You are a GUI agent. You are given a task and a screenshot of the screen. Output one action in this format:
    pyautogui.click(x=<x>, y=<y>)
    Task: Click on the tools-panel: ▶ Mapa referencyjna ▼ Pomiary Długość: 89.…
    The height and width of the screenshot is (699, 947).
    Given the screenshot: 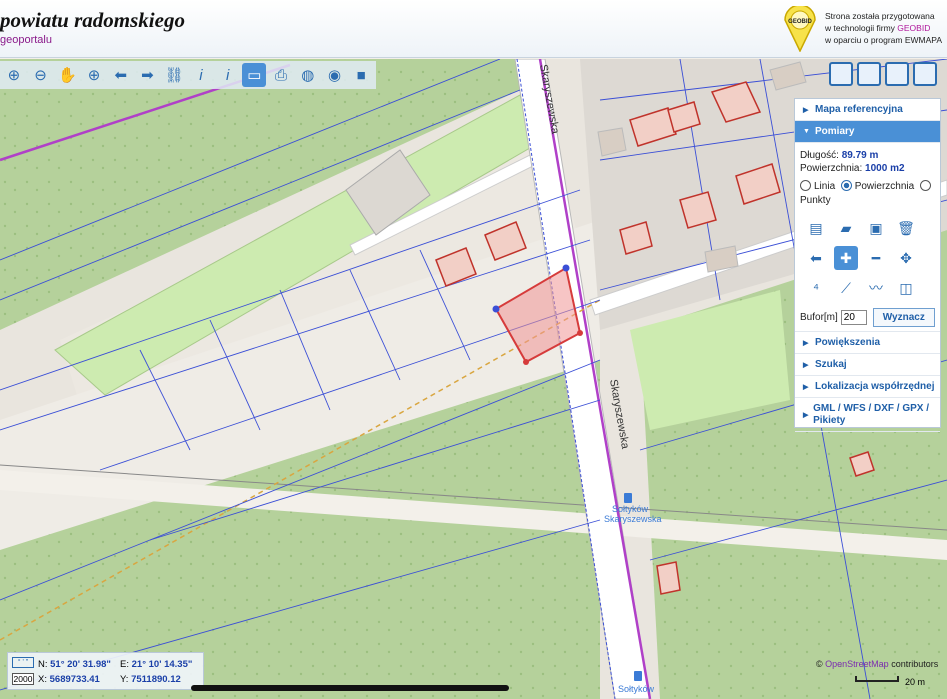 What is the action you would take?
    pyautogui.click(x=867, y=265)
    